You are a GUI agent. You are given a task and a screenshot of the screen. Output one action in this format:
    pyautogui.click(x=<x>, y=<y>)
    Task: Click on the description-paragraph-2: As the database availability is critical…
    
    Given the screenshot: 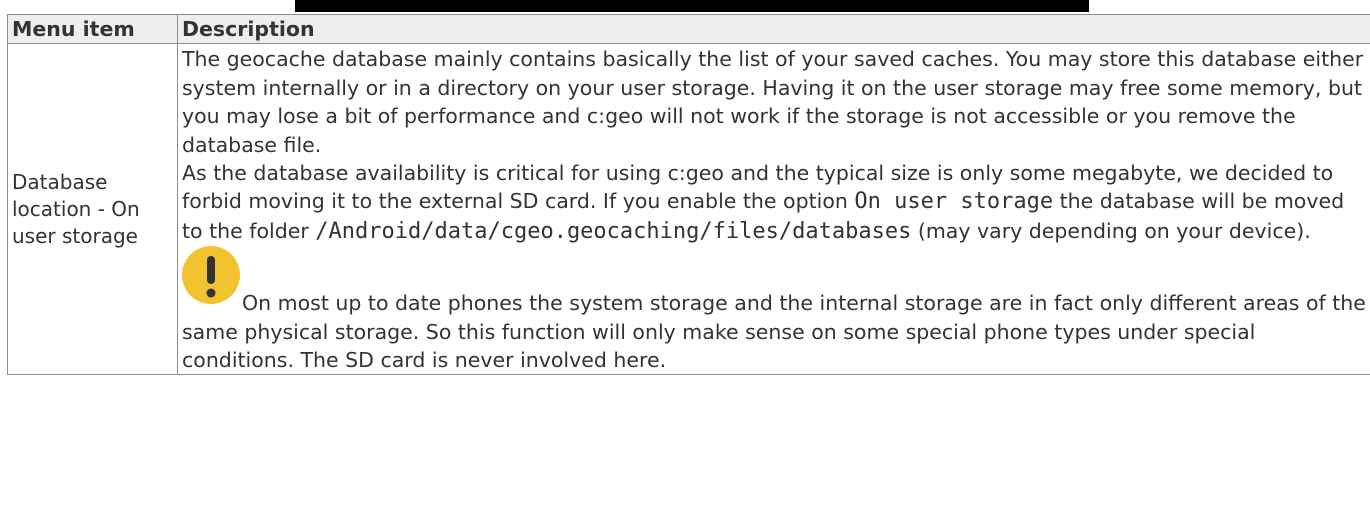 What is the action you would take?
    pyautogui.click(x=774, y=202)
    